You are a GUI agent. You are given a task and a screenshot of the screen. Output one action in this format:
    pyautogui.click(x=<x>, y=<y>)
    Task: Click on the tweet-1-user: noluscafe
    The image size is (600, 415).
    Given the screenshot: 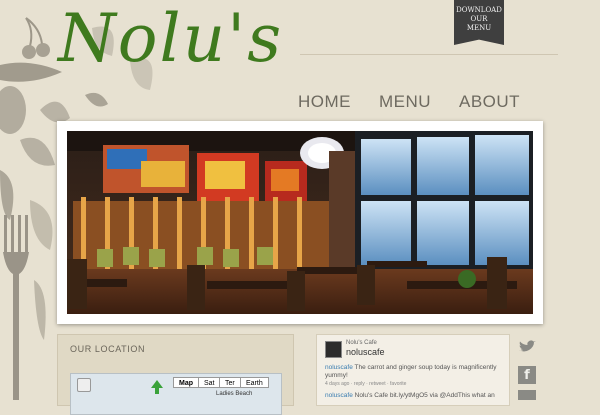 What is the action you would take?
    pyautogui.click(x=339, y=367)
    